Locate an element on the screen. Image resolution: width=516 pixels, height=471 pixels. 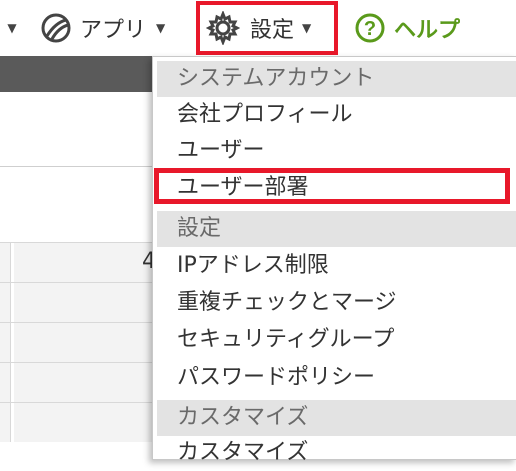
menu-item-users: ユーザー is located at coordinates (221, 151).